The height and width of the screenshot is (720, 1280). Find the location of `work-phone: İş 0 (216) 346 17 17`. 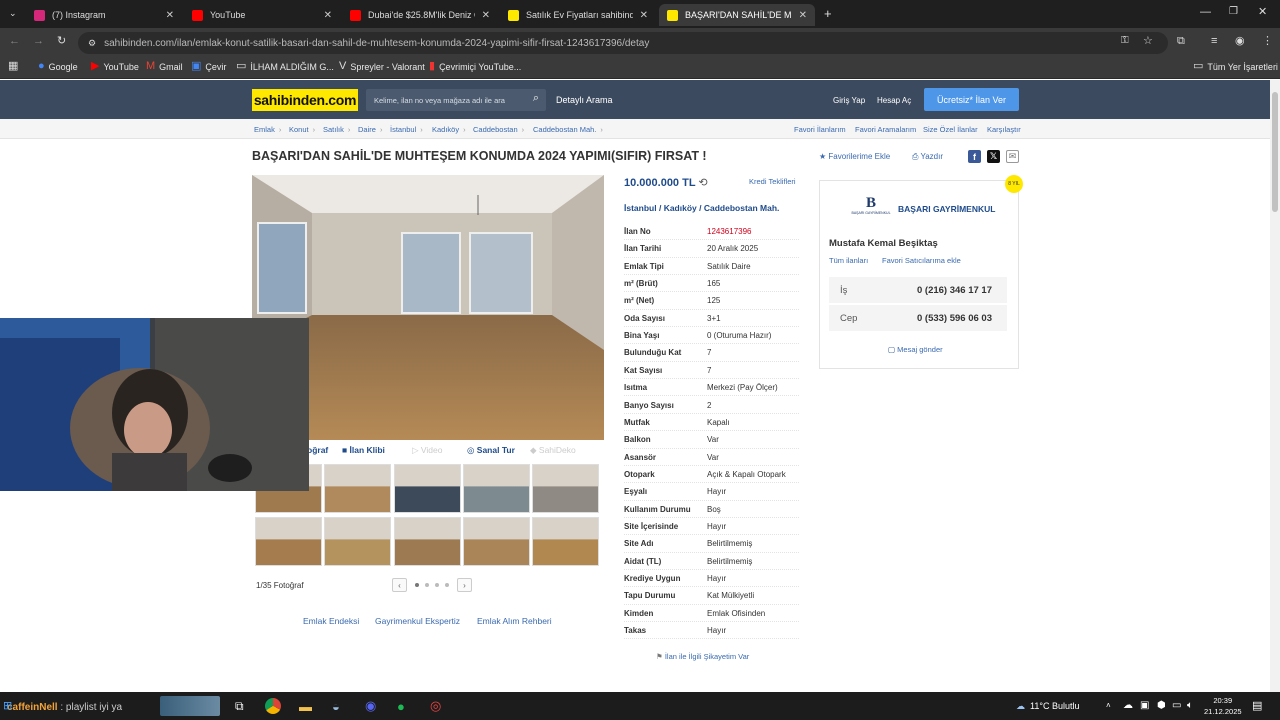

work-phone: İş 0 (216) 346 17 17 is located at coordinates (918, 290).